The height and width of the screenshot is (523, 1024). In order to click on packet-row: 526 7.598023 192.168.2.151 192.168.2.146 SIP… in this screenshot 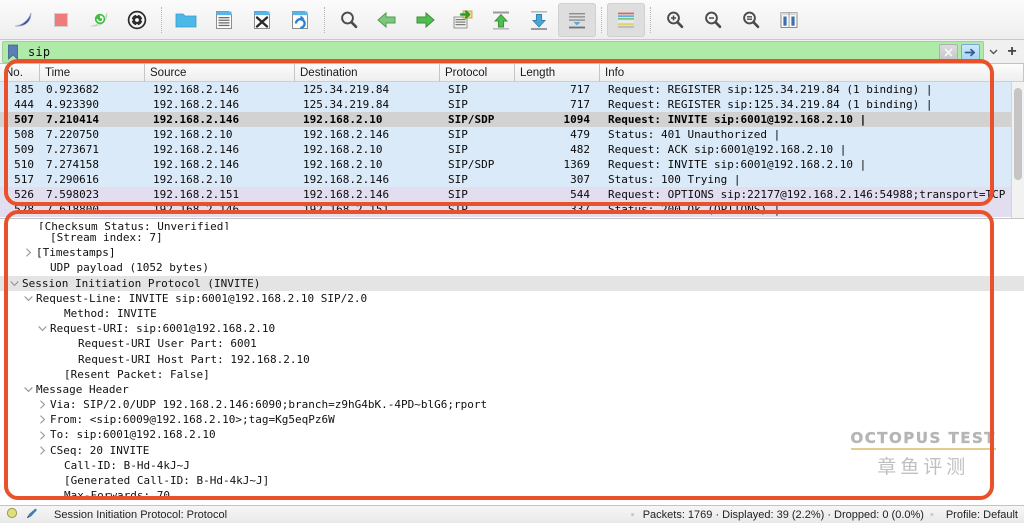, I will do `click(512, 194)`.